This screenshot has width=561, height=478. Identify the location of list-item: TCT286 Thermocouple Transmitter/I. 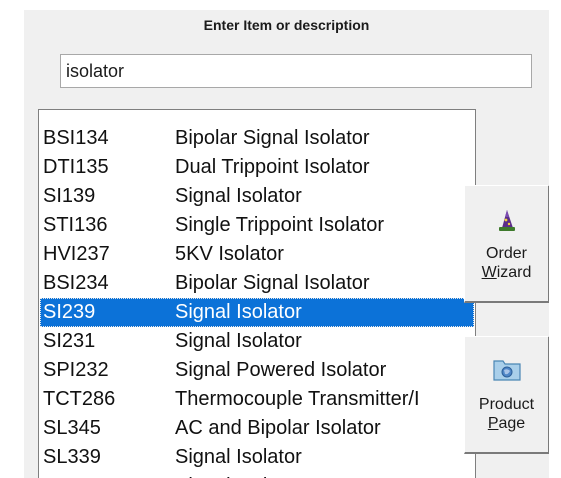
(257, 399).